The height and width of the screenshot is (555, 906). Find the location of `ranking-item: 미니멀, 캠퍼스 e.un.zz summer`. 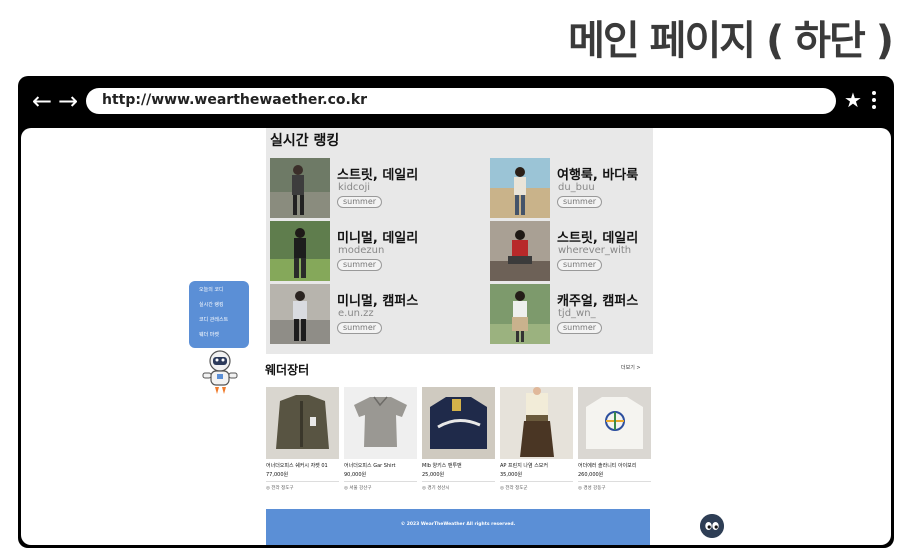

ranking-item: 미니멀, 캠퍼스 e.un.zz summer is located at coordinates (365, 314).